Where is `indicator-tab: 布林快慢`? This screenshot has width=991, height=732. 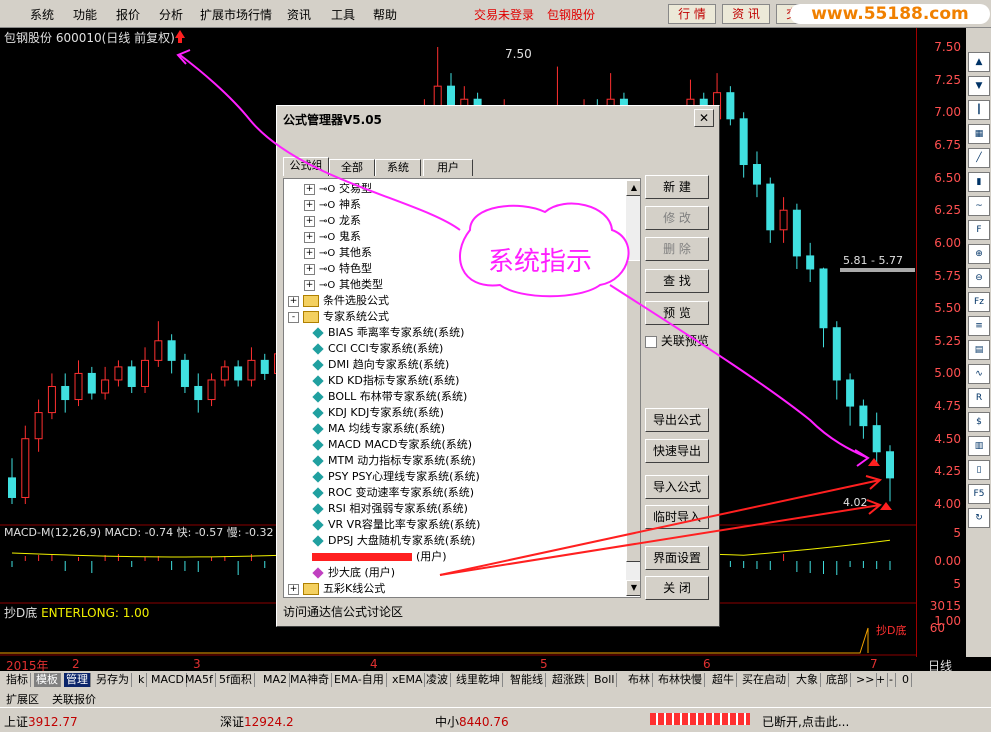
indicator-tab: 布林快慢 is located at coordinates (680, 680).